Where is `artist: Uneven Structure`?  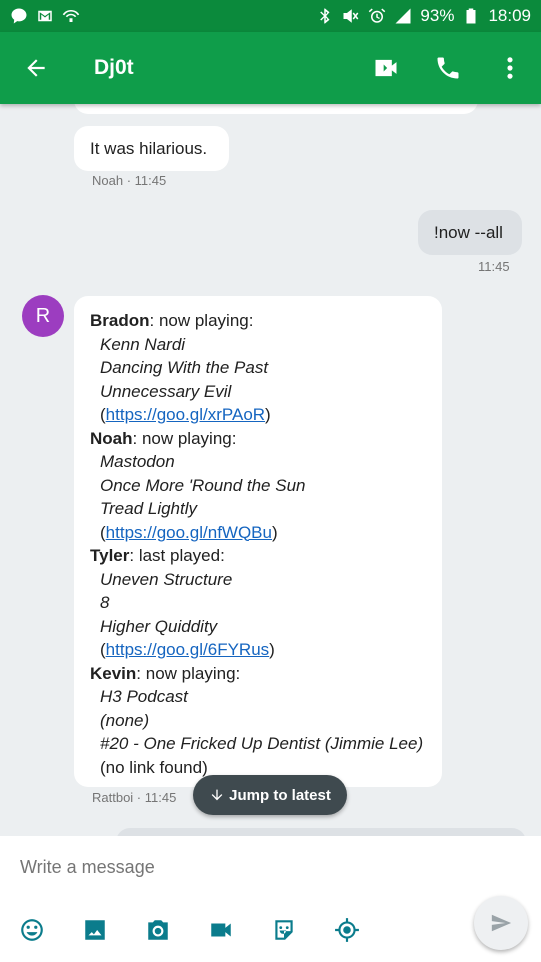 artist: Uneven Structure is located at coordinates (166, 579).